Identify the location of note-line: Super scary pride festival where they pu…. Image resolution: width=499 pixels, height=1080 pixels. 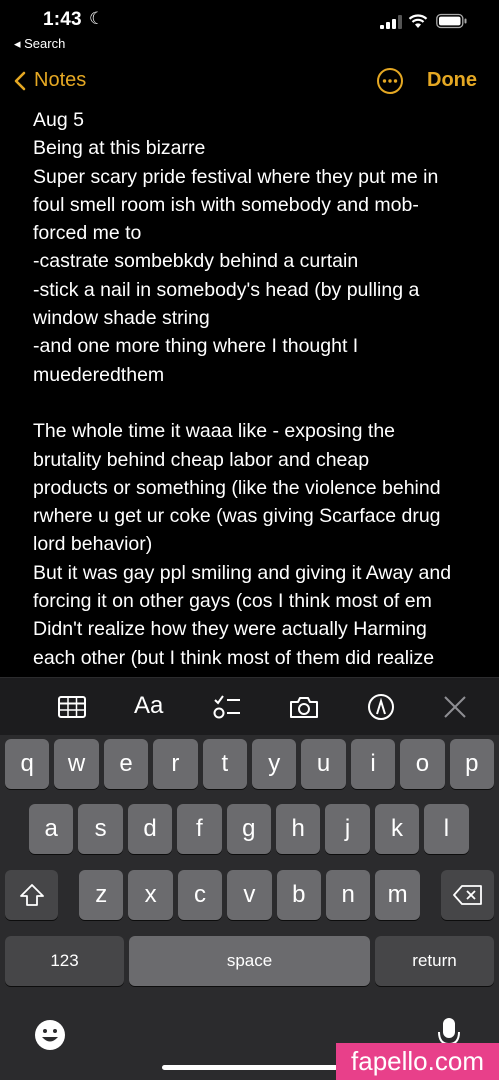
(236, 176).